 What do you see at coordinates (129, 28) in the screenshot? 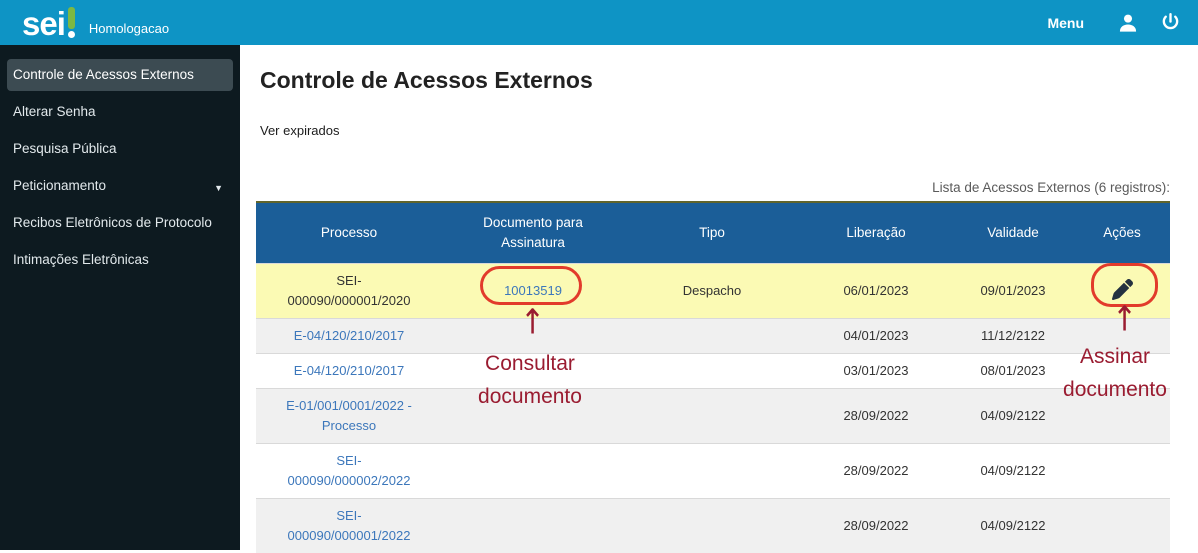
I see `environment-label: Homologacao` at bounding box center [129, 28].